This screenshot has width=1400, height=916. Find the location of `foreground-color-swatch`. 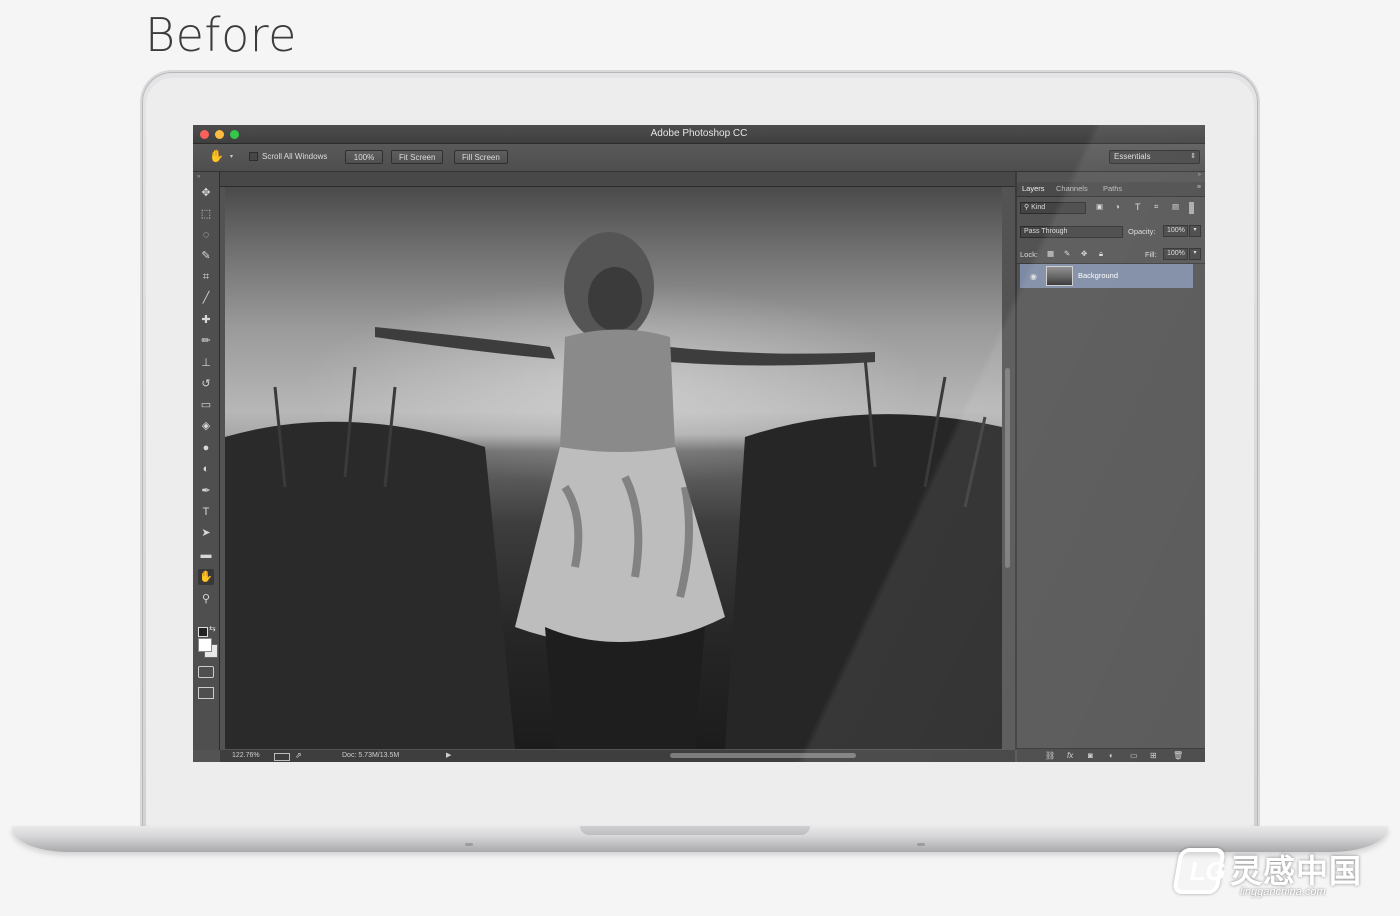

foreground-color-swatch is located at coordinates (205, 645).